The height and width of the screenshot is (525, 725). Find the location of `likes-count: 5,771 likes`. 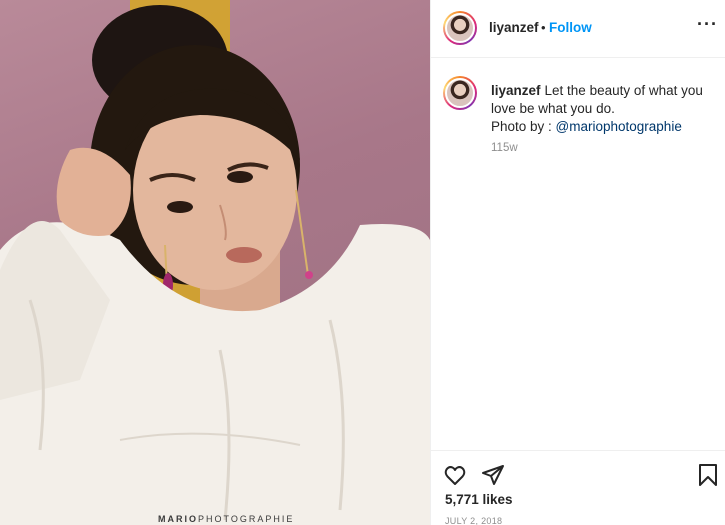

likes-count: 5,771 likes is located at coordinates (479, 499).